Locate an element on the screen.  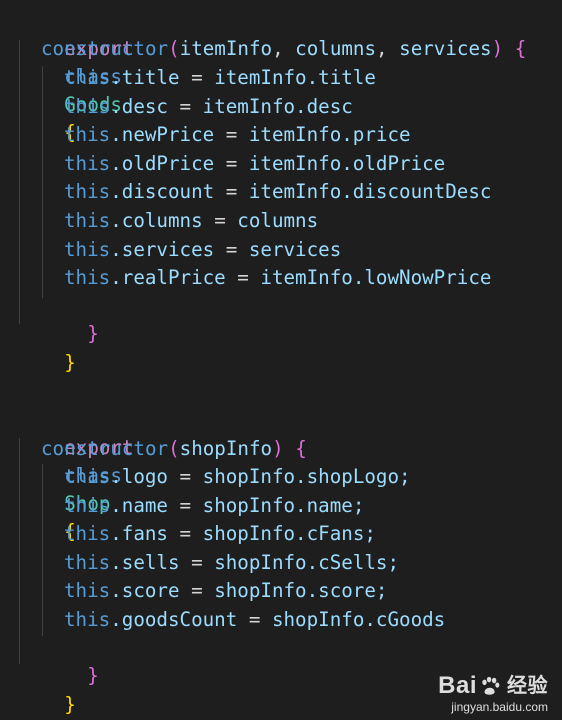
param: itemInfo is located at coordinates (226, 48).